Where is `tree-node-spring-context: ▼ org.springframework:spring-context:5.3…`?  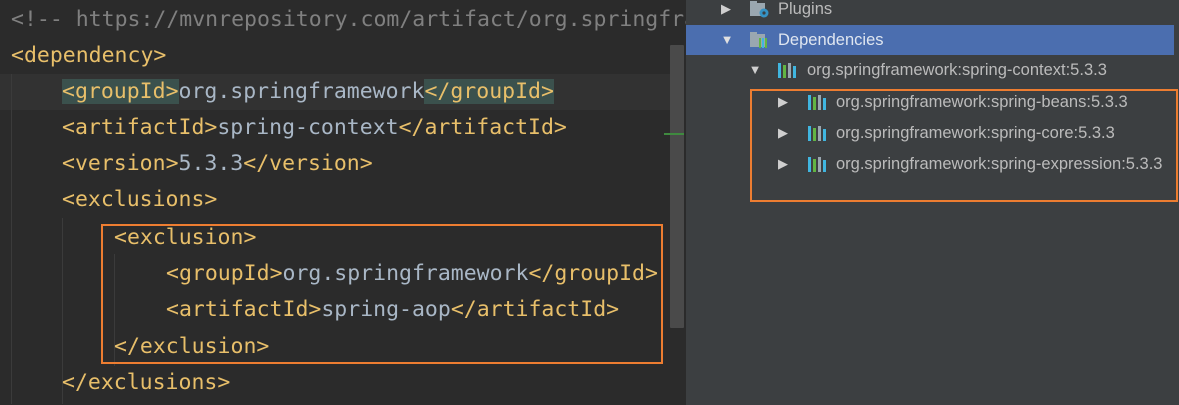
tree-node-spring-context: ▼ org.springframework:spring-context:5.3… is located at coordinates (932, 70).